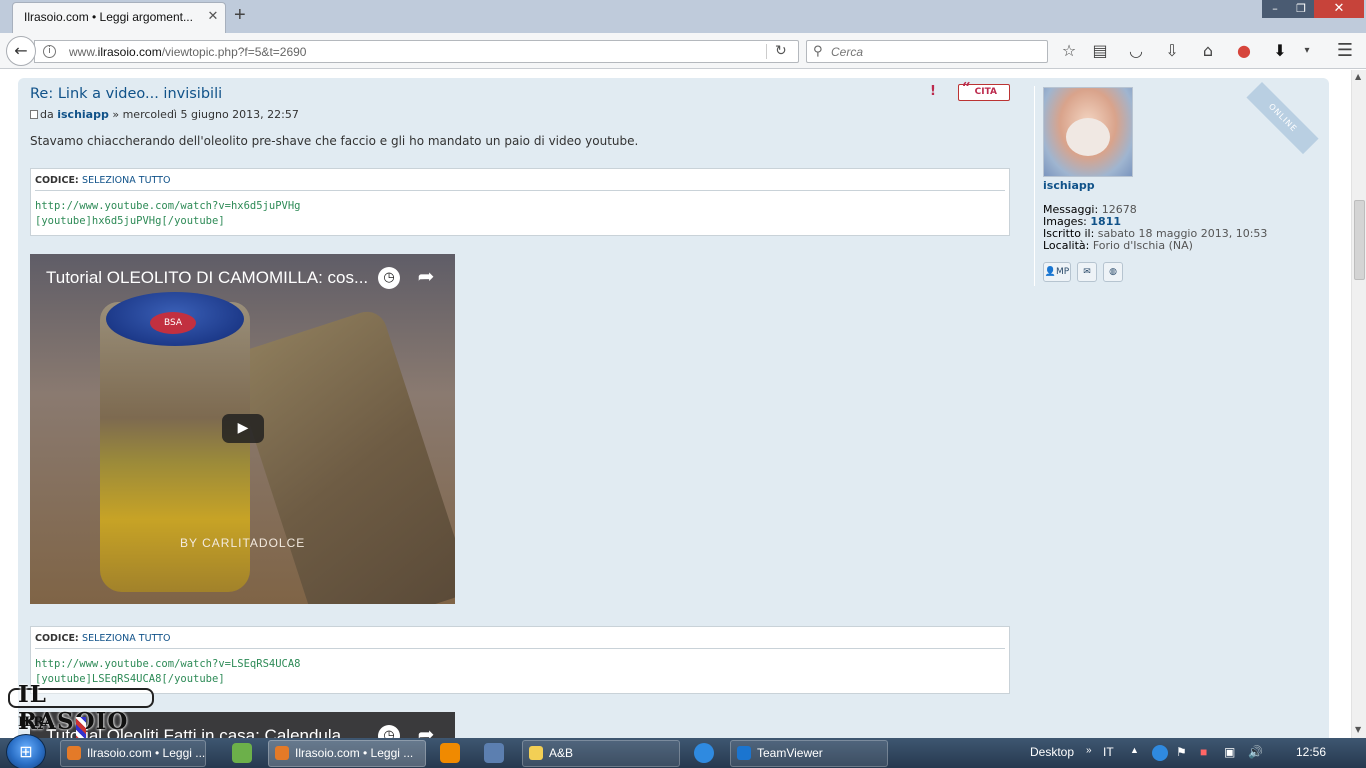 This screenshot has height=768, width=1366. What do you see at coordinates (173, 323) in the screenshot?
I see `video-lid-label: BSA` at bounding box center [173, 323].